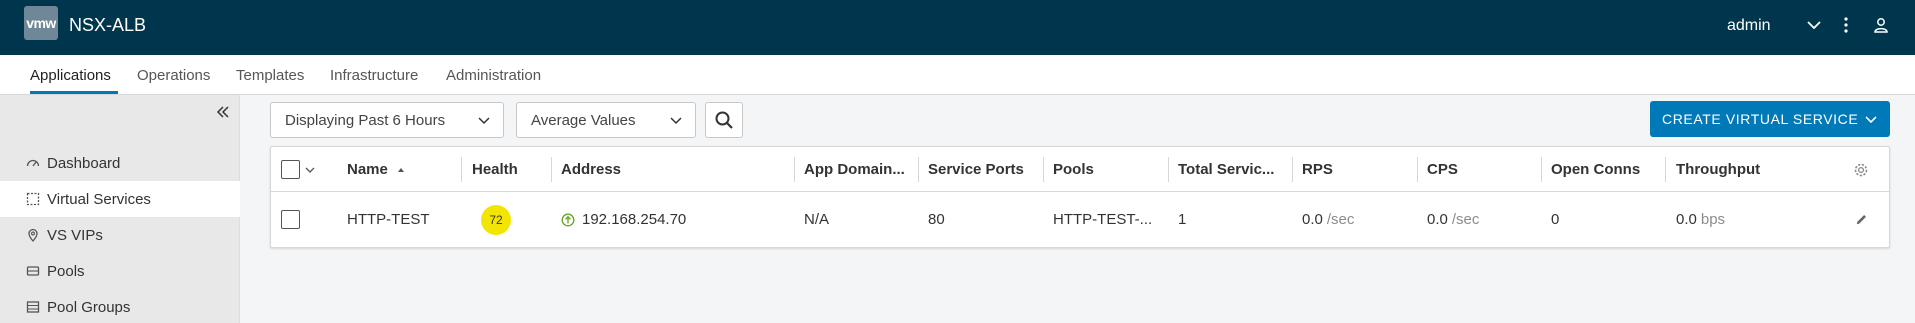 This screenshot has height=323, width=1915. I want to click on column-header-service-ports: Service Ports, so click(976, 169).